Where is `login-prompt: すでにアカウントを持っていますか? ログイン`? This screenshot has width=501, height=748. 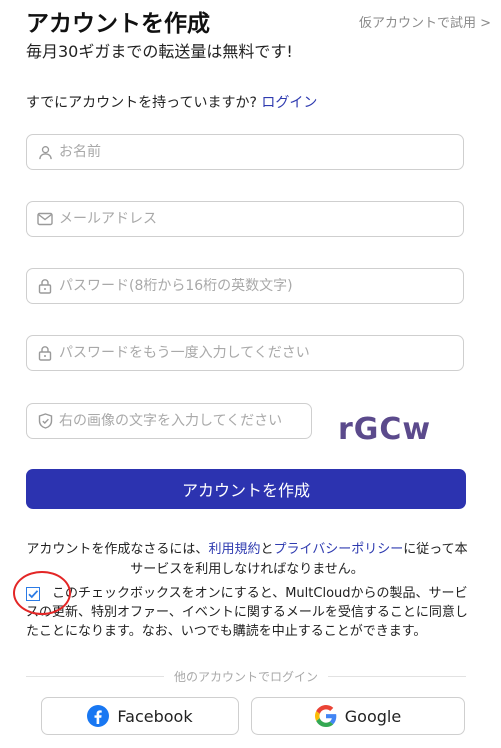
login-prompt: すでにアカウントを持っていますか? ログイン is located at coordinates (171, 102).